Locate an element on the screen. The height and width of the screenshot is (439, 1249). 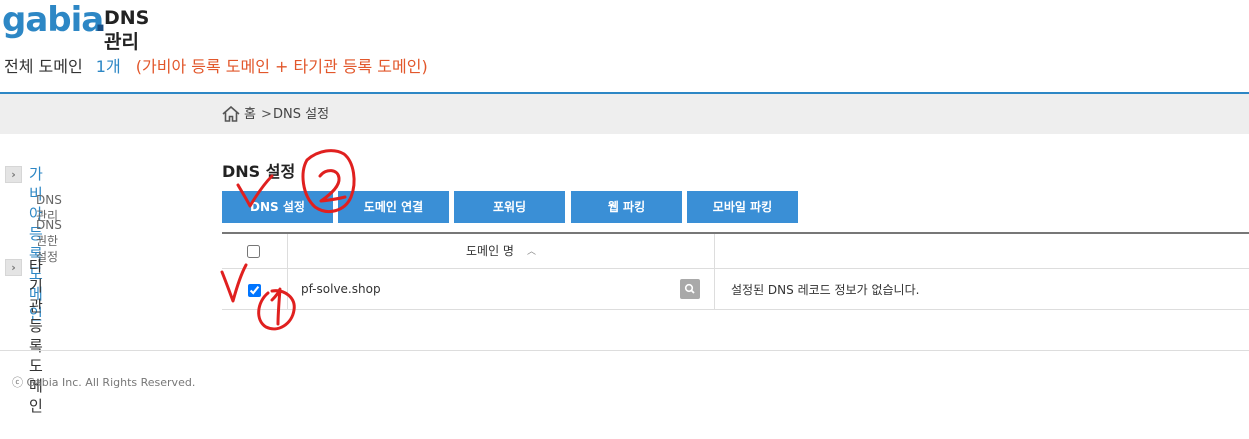
tab-mobile-parking: 모바일 파킹 is located at coordinates (742, 207).